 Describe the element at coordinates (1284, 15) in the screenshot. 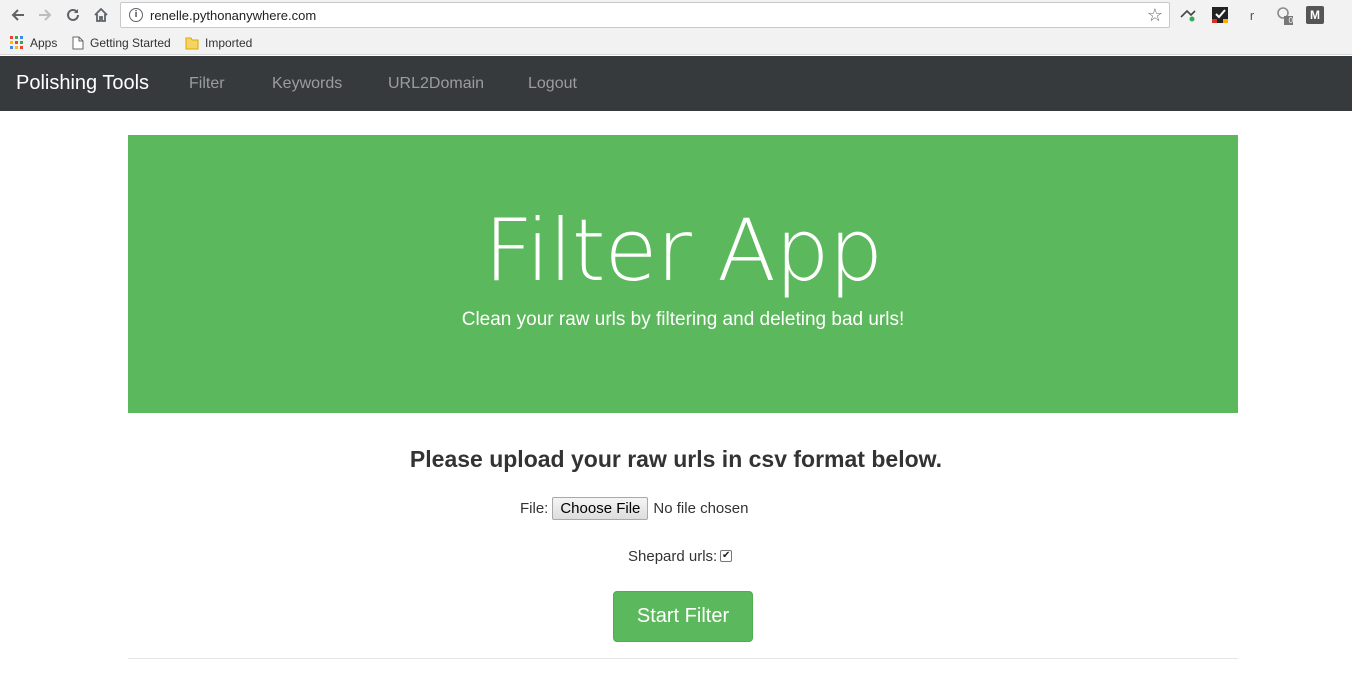

I see `extension-icon-4: 0` at that location.